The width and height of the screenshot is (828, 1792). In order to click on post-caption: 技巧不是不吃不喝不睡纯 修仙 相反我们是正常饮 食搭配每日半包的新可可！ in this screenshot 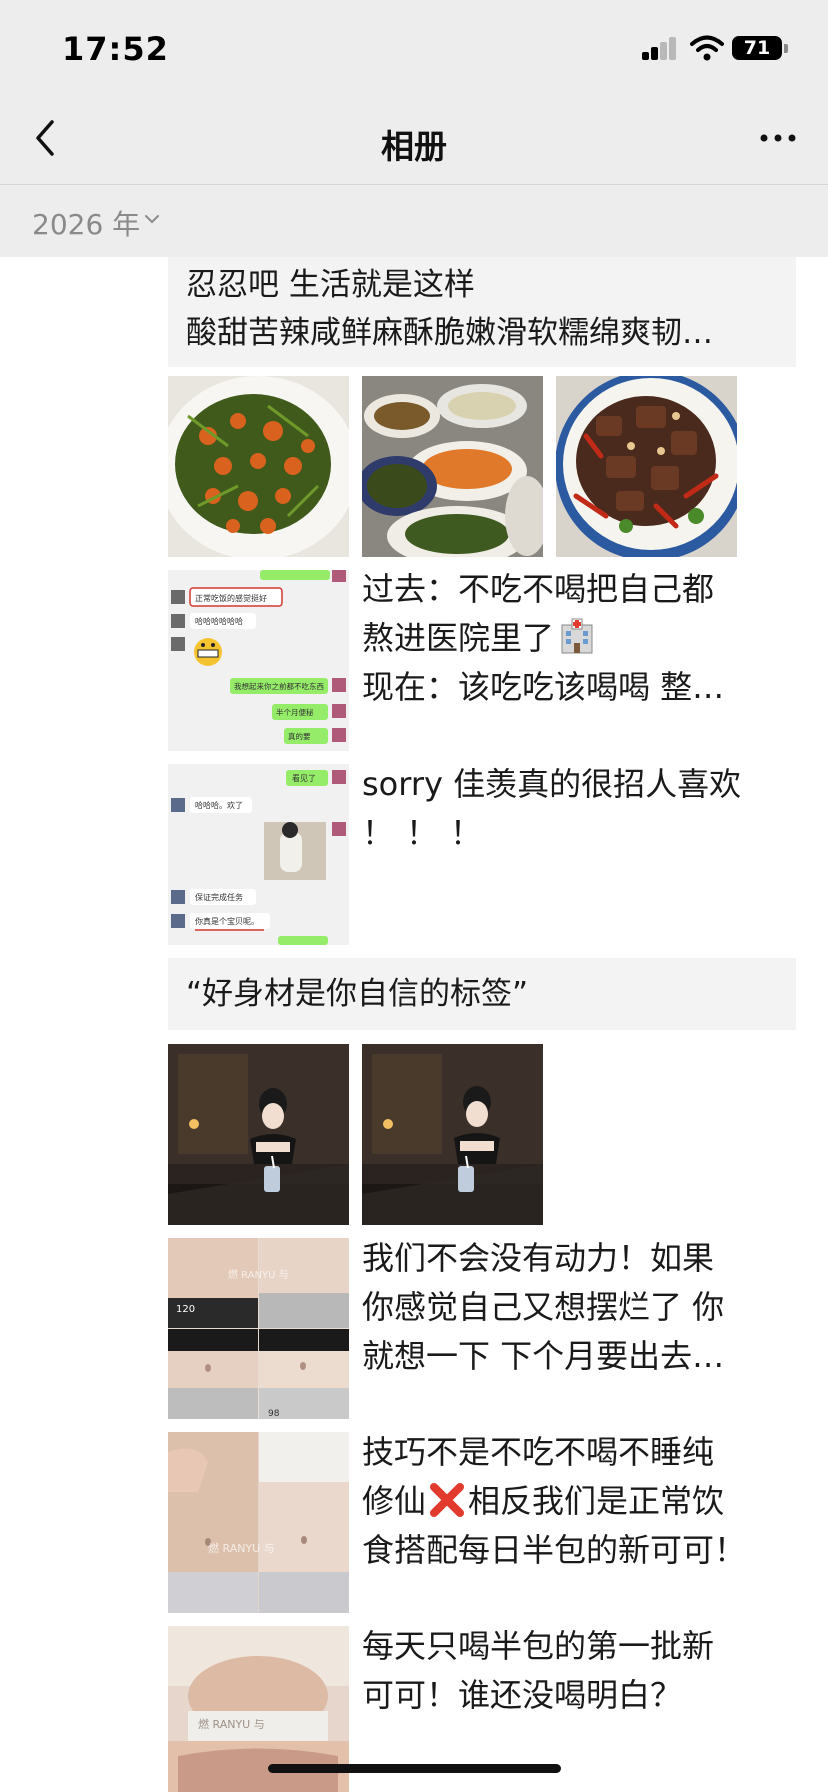, I will do `click(567, 1501)`.